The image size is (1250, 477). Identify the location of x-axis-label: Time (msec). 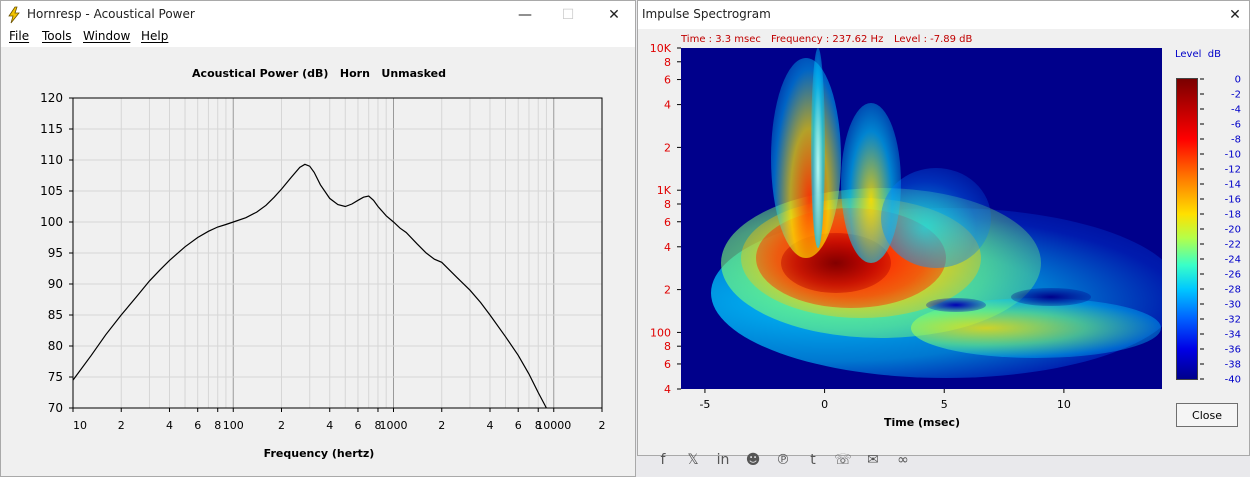
(922, 422).